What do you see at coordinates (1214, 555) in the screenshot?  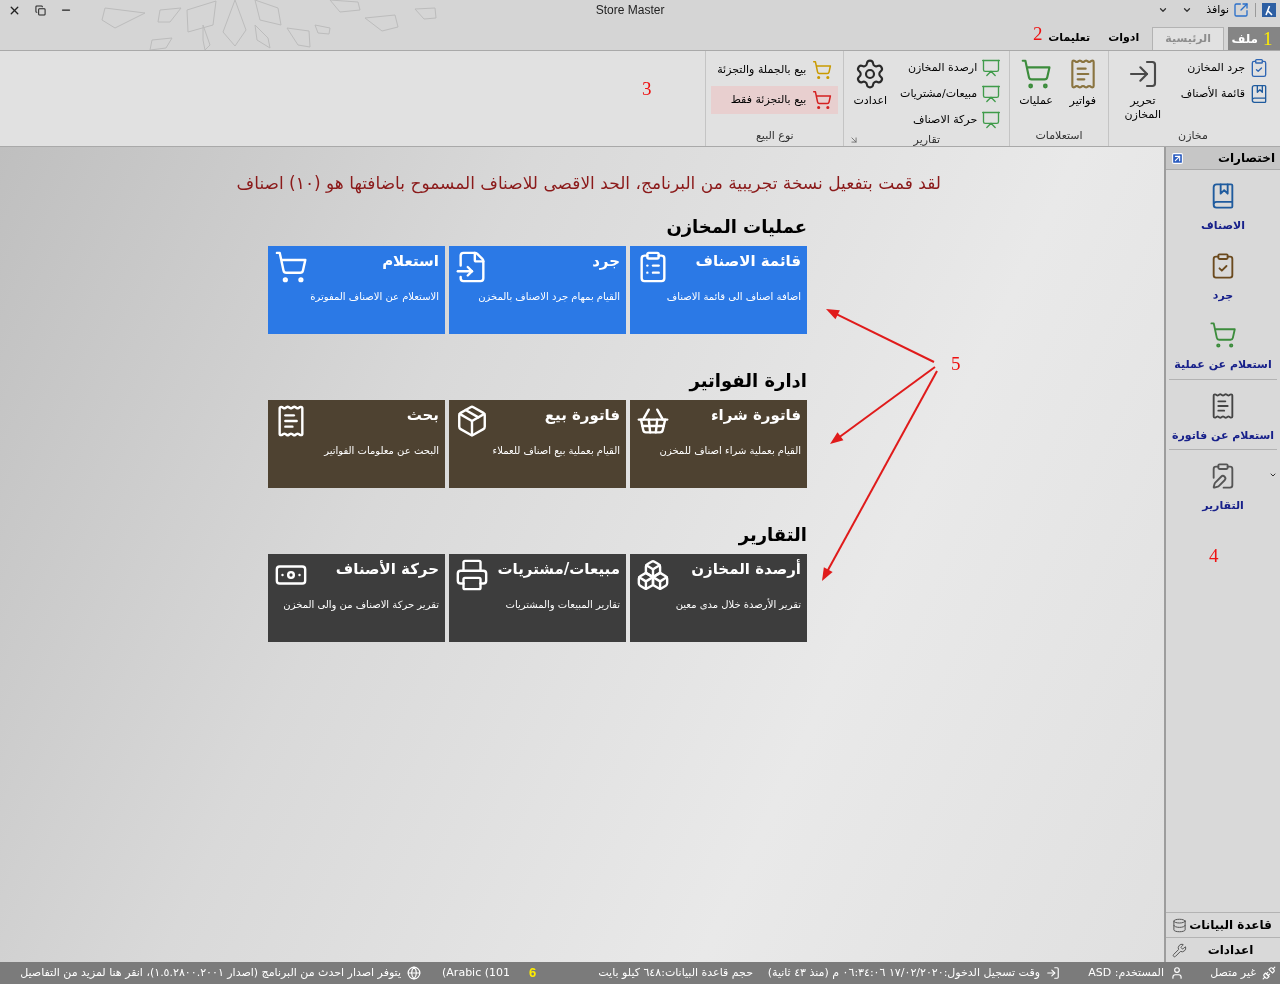 I see `annotation-number: 4` at bounding box center [1214, 555].